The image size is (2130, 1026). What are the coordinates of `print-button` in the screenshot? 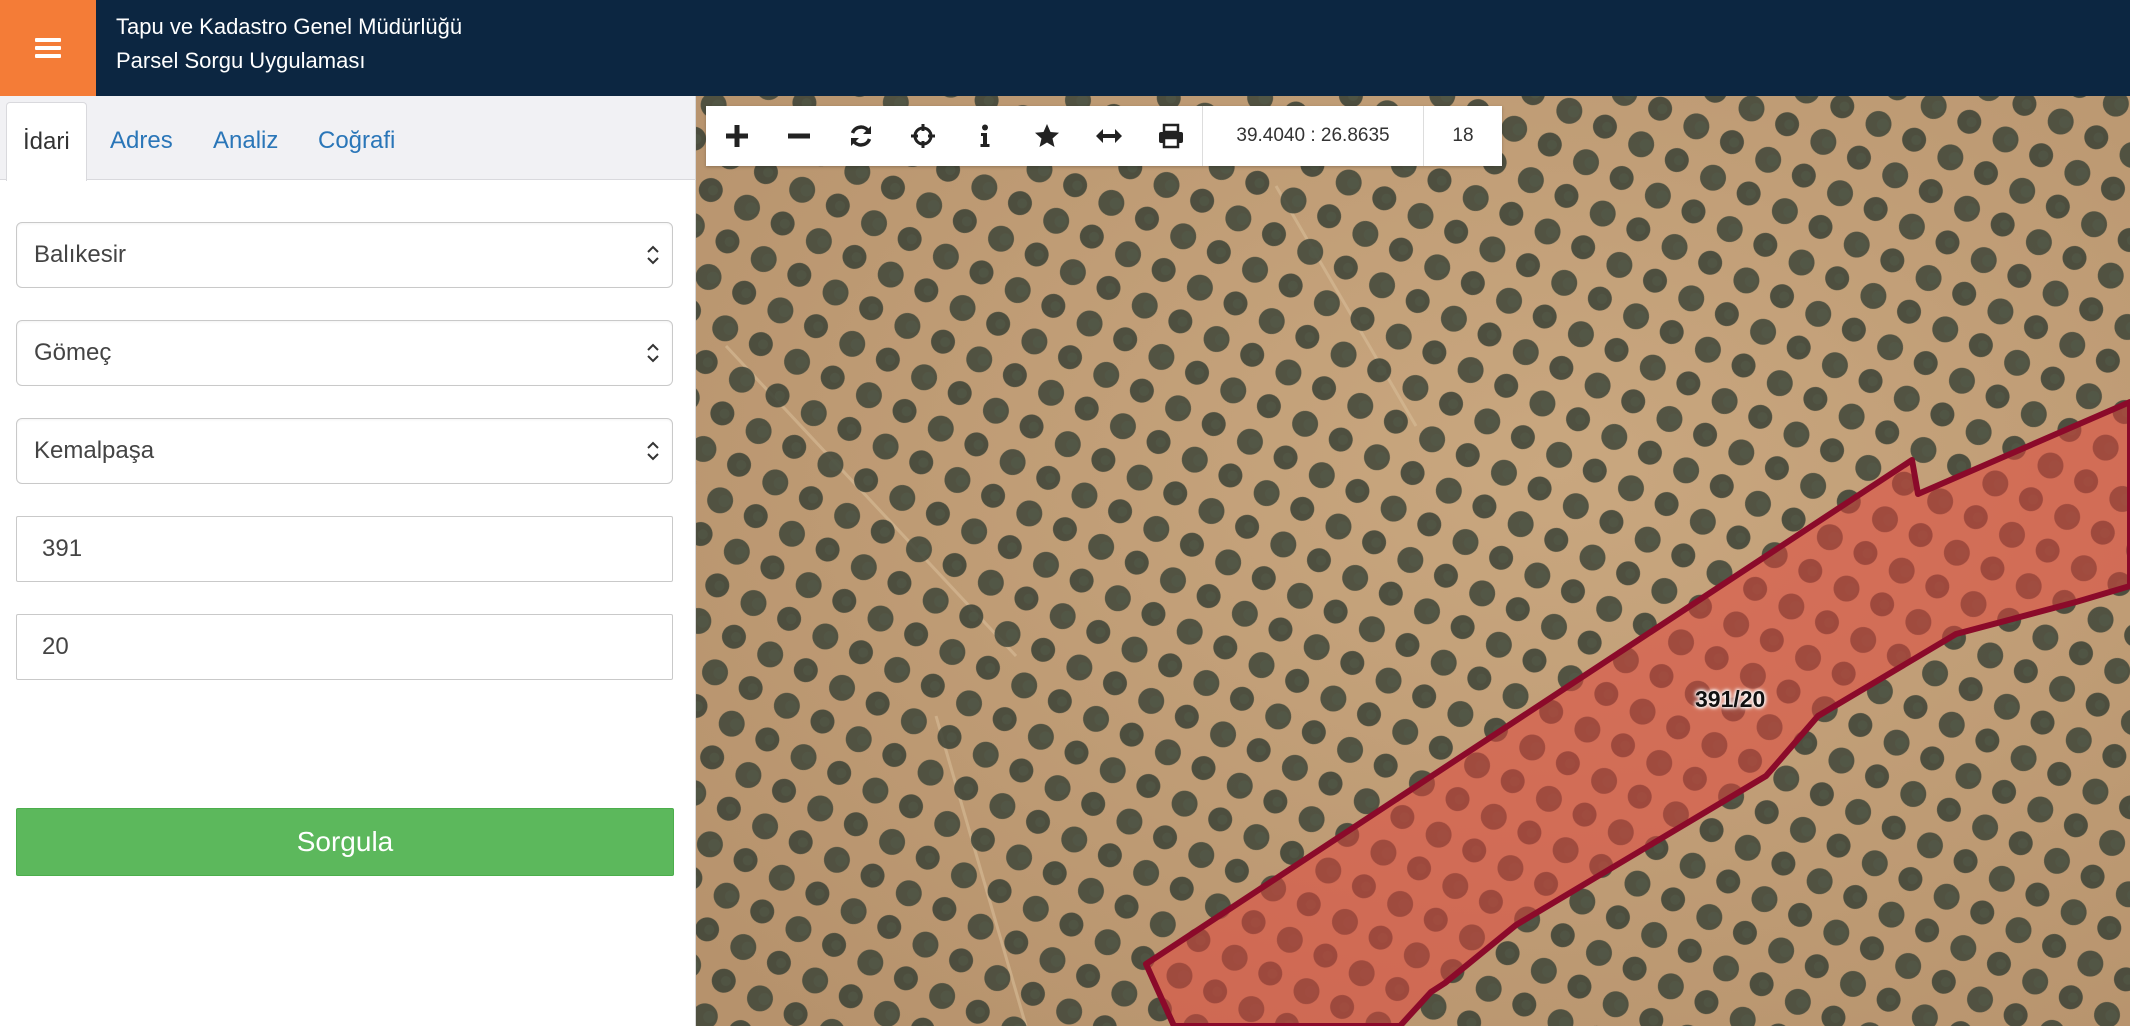 It's located at (1171, 136).